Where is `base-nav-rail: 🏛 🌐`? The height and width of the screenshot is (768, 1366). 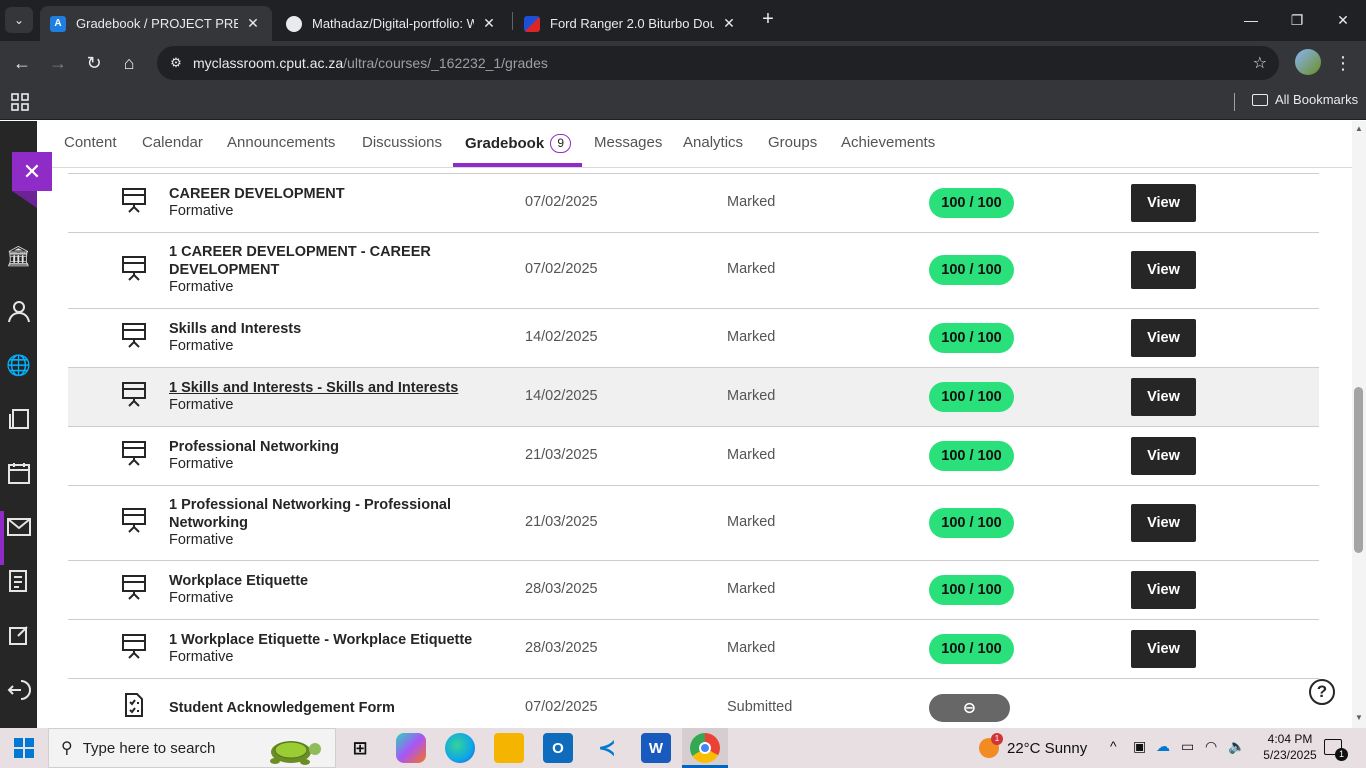
base-nav-rail: 🏛 🌐 is located at coordinates (18, 424).